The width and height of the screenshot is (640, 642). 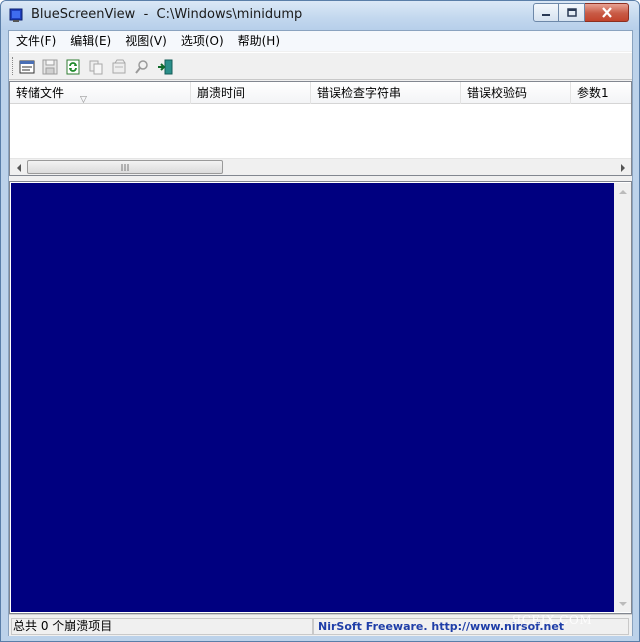 What do you see at coordinates (167, 14) in the screenshot?
I see `window-title: BlueScreenView - C:\Windows\minidump` at bounding box center [167, 14].